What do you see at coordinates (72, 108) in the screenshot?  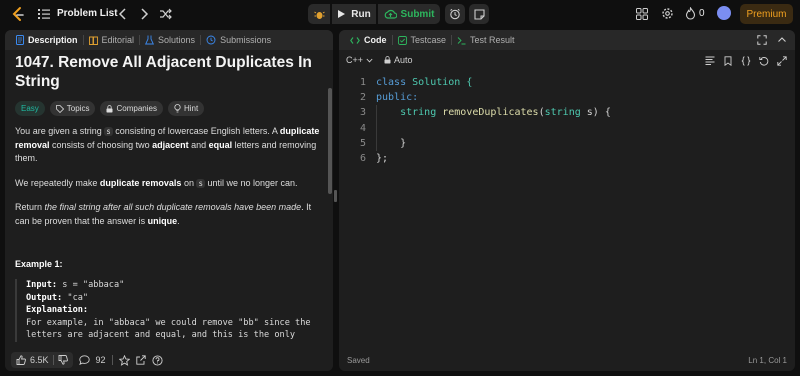 I see `topics-chip: Topics` at bounding box center [72, 108].